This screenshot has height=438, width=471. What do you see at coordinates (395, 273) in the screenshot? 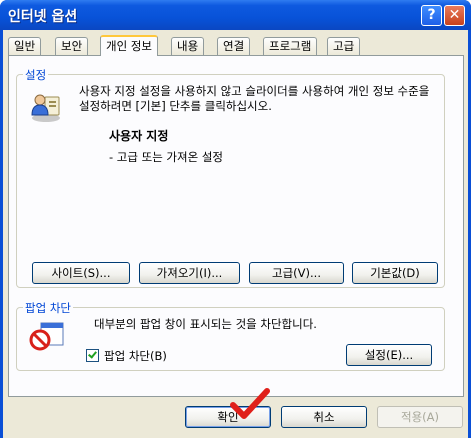
I see `default-button: 기본값(D)` at bounding box center [395, 273].